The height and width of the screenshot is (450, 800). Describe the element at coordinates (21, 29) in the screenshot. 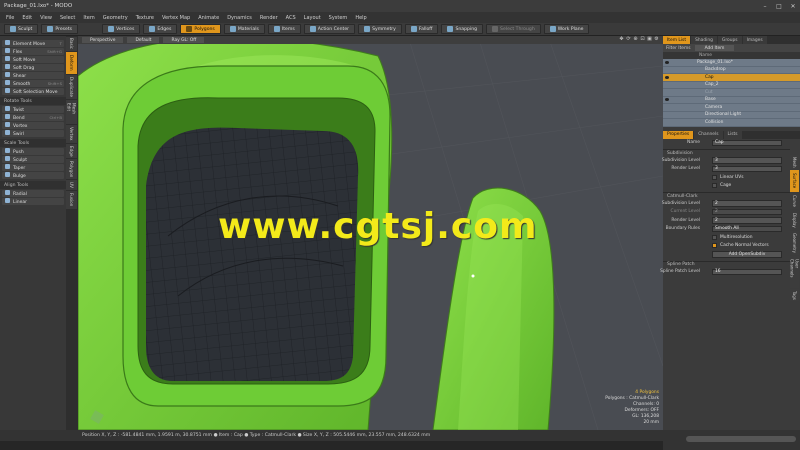

I see `sculpt-button: Sculpt` at that location.